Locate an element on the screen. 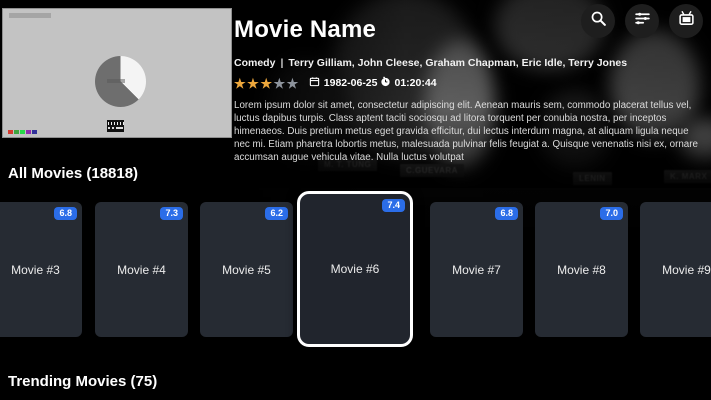 The height and width of the screenshot is (400, 711). movie-card-label: Movie #5 is located at coordinates (246, 269).